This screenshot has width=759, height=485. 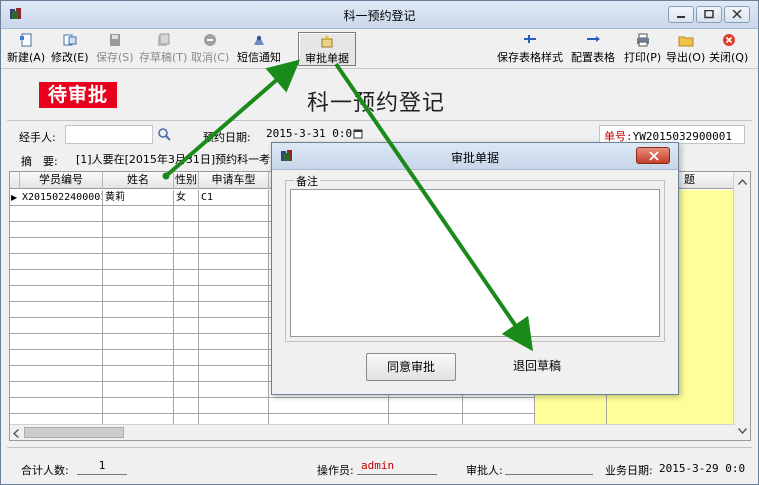 I want to click on close-icon, so click(x=654, y=156).